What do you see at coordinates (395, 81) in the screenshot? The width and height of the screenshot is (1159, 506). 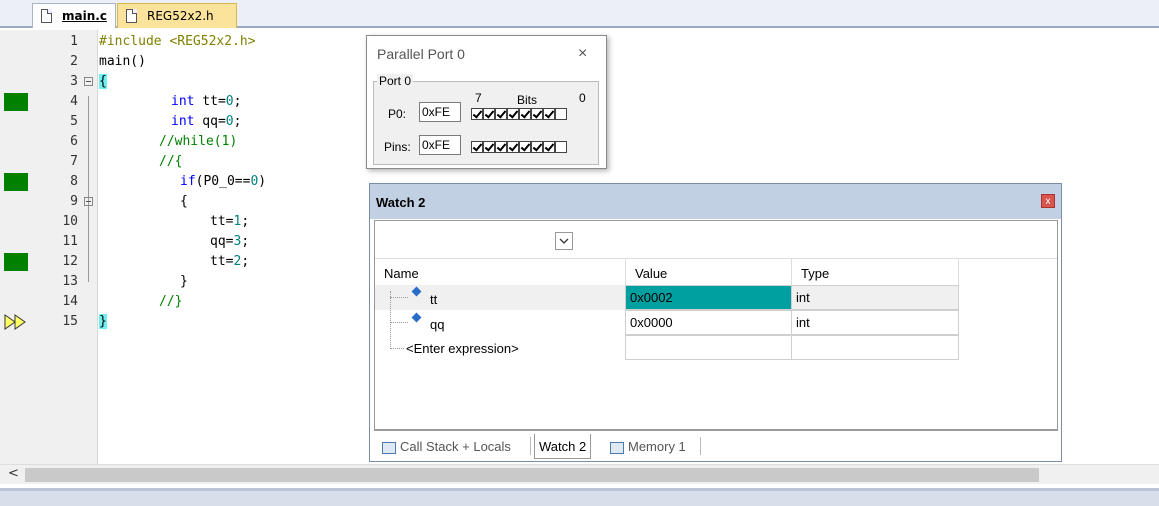 I see `group-label: Port 0` at bounding box center [395, 81].